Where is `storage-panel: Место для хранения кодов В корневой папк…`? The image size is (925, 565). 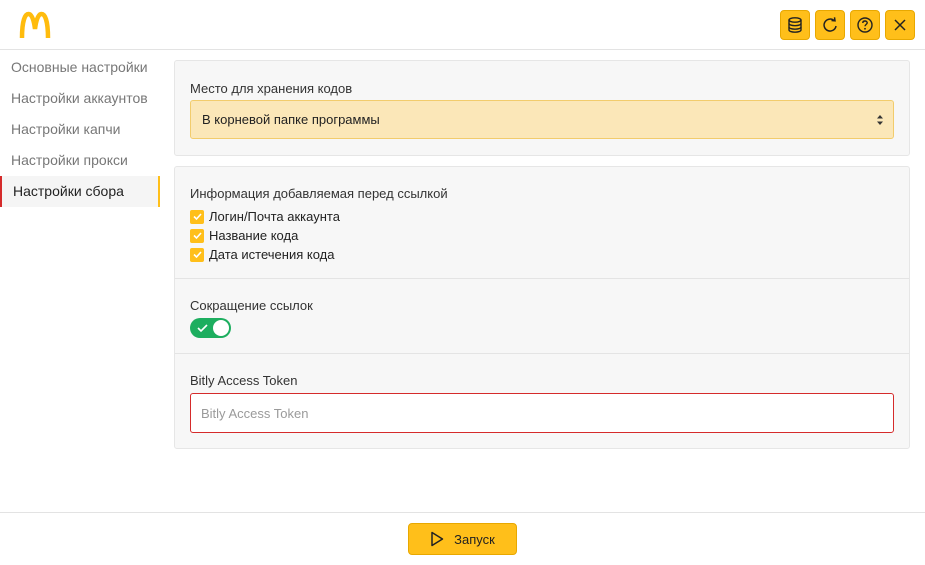
storage-panel: Место для хранения кодов В корневой папк… is located at coordinates (542, 108).